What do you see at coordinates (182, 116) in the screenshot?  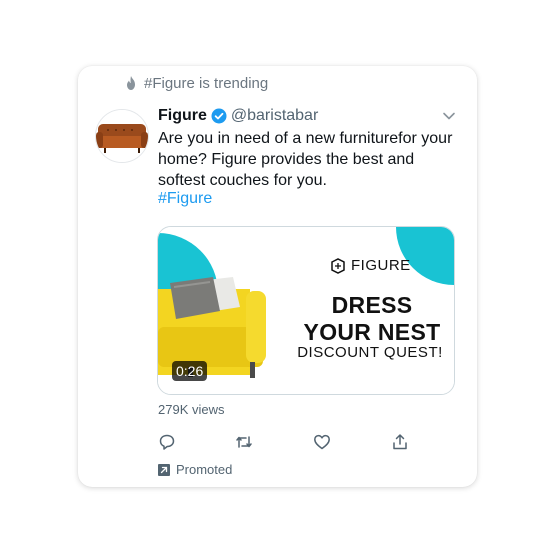 I see `author-name: Figure` at bounding box center [182, 116].